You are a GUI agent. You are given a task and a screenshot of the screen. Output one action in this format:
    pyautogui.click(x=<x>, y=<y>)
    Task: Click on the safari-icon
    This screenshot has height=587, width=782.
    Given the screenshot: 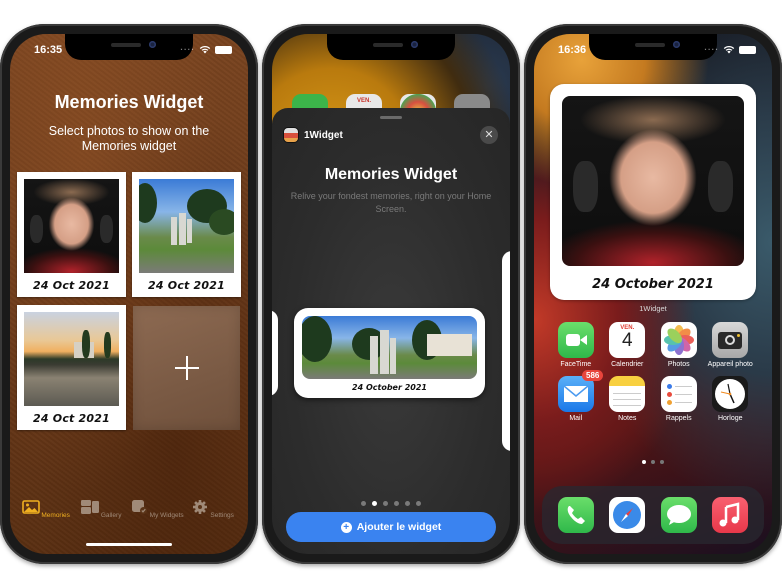 What is the action you would take?
    pyautogui.click(x=627, y=515)
    